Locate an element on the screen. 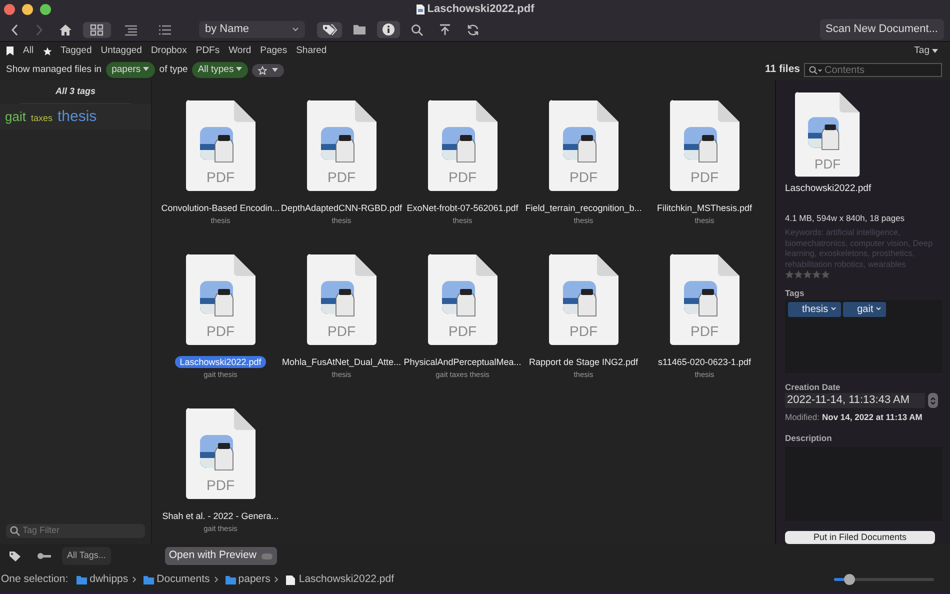 This screenshot has height=594, width=950. up-down-arrows-icon is located at coordinates (933, 401).